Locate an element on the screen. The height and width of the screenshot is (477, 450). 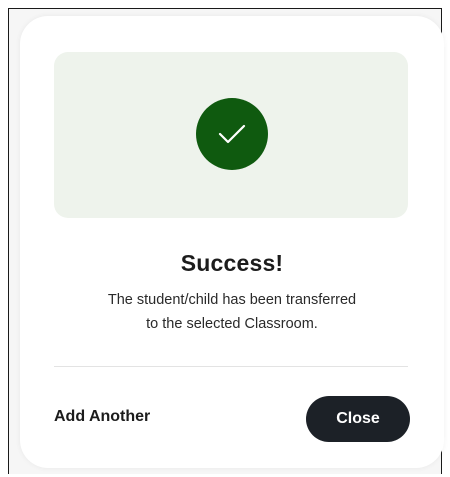
close-button: Close is located at coordinates (358, 419).